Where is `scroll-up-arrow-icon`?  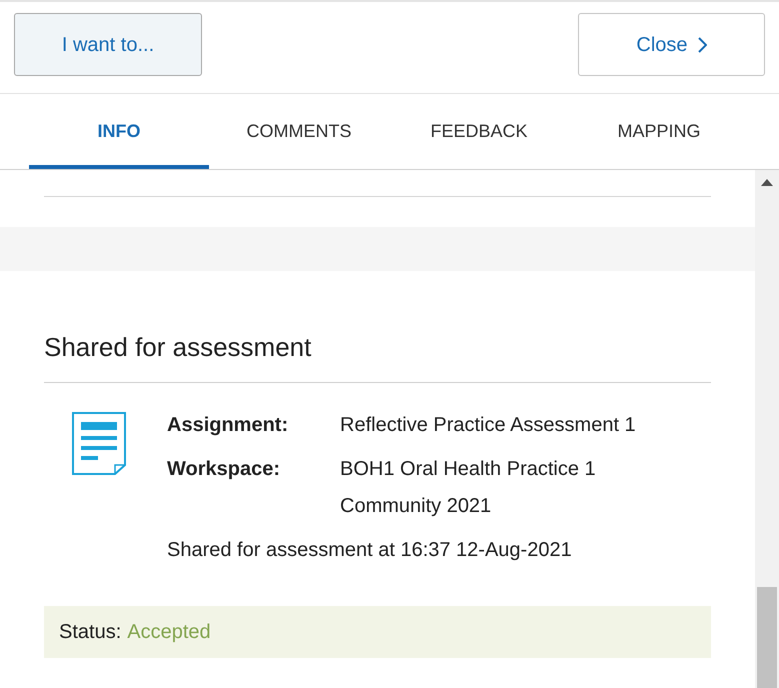 scroll-up-arrow-icon is located at coordinates (767, 182).